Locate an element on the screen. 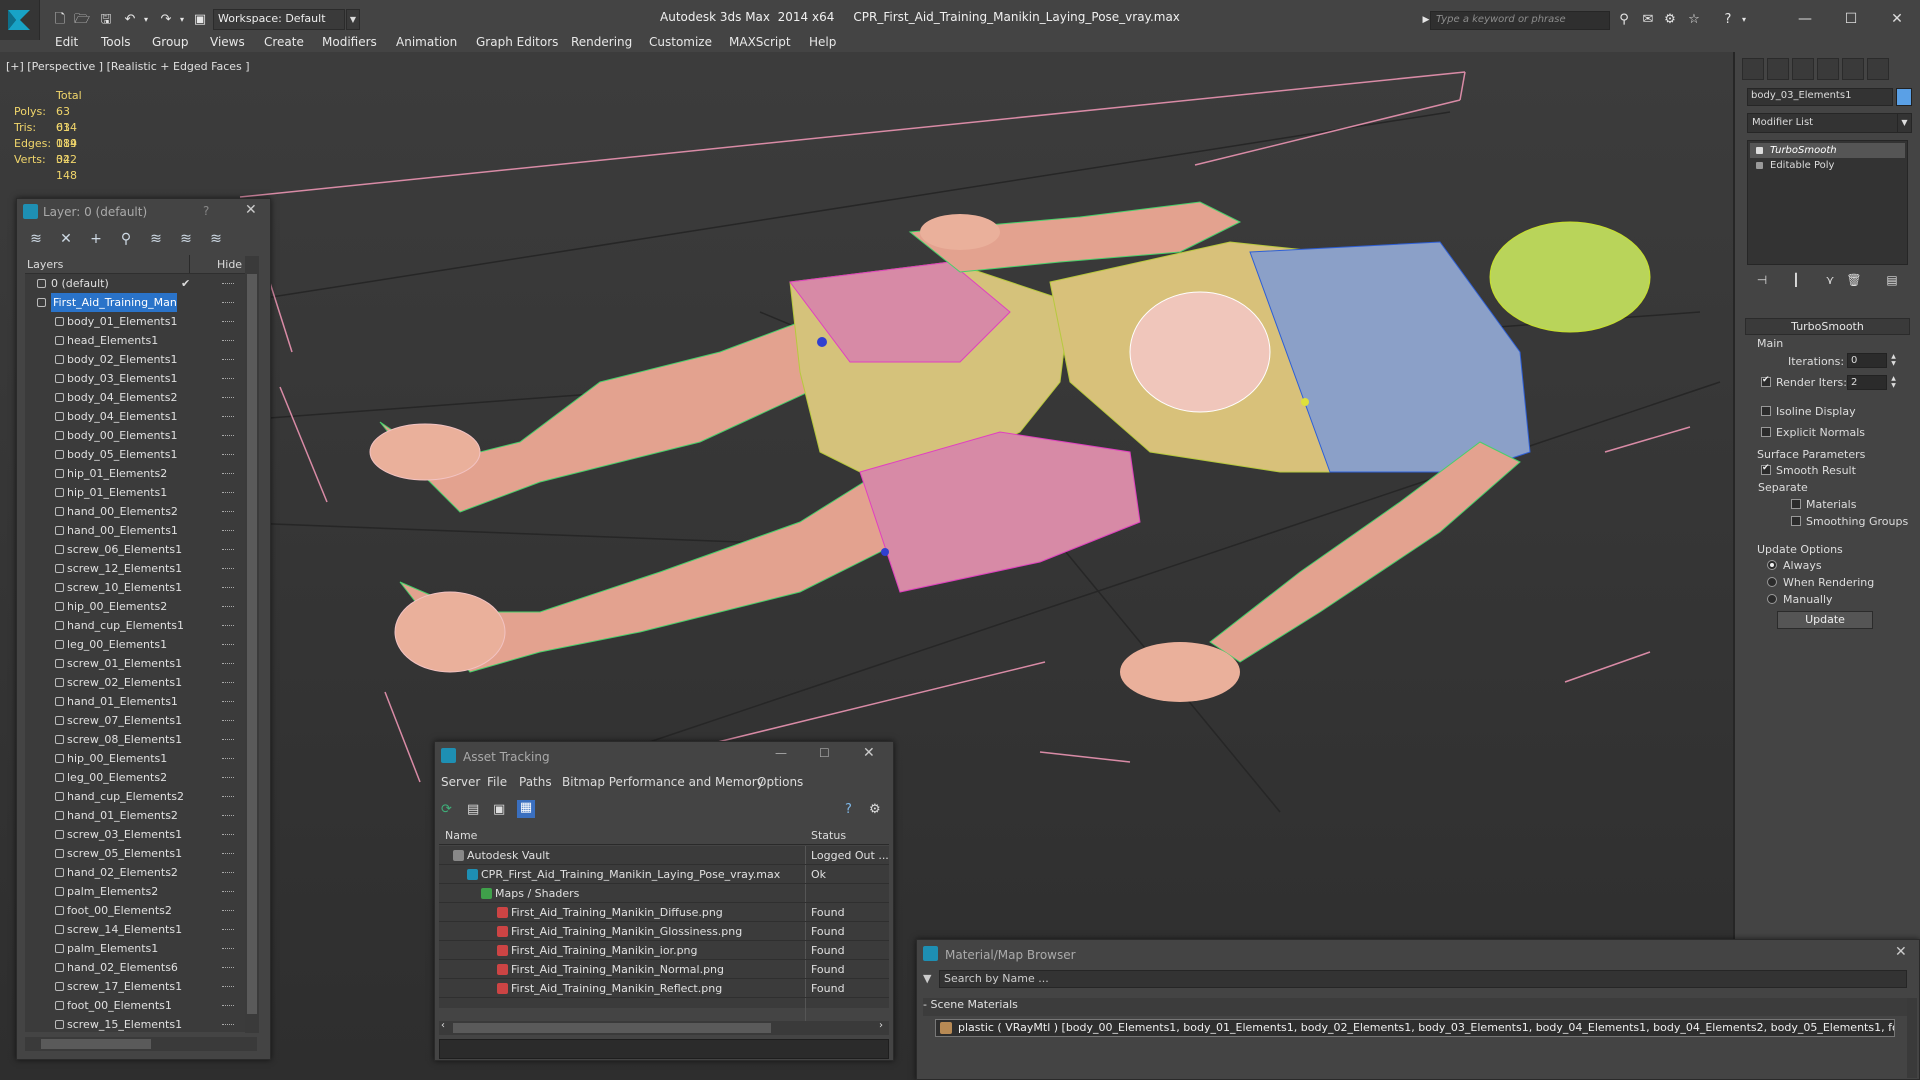 This screenshot has width=1920, height=1080. object-row: hand_00_Elements1 is located at coordinates (136, 530).